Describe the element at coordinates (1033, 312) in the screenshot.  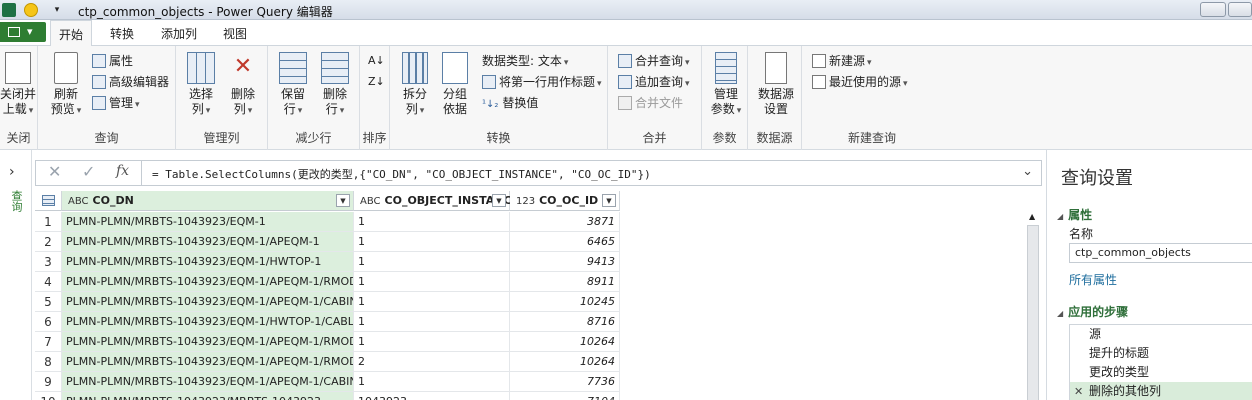
I see `scroll-thumb` at that location.